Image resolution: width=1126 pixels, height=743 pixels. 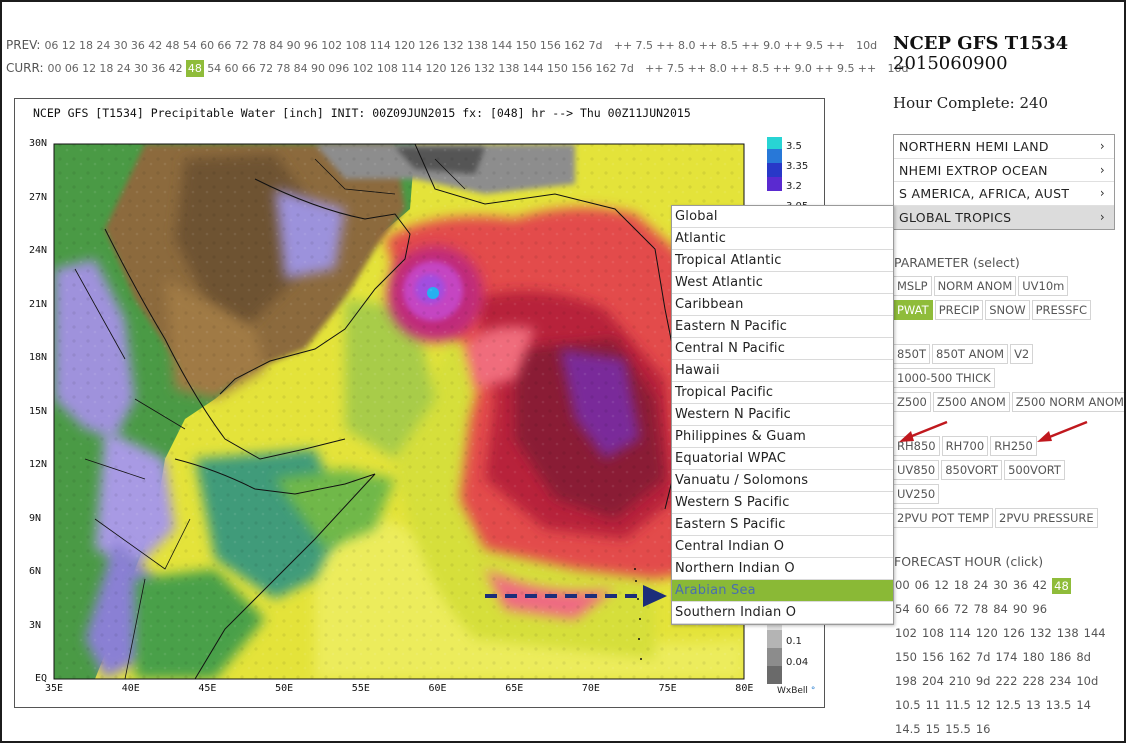 I want to click on region-option: Central Indian O, so click(x=782, y=547).